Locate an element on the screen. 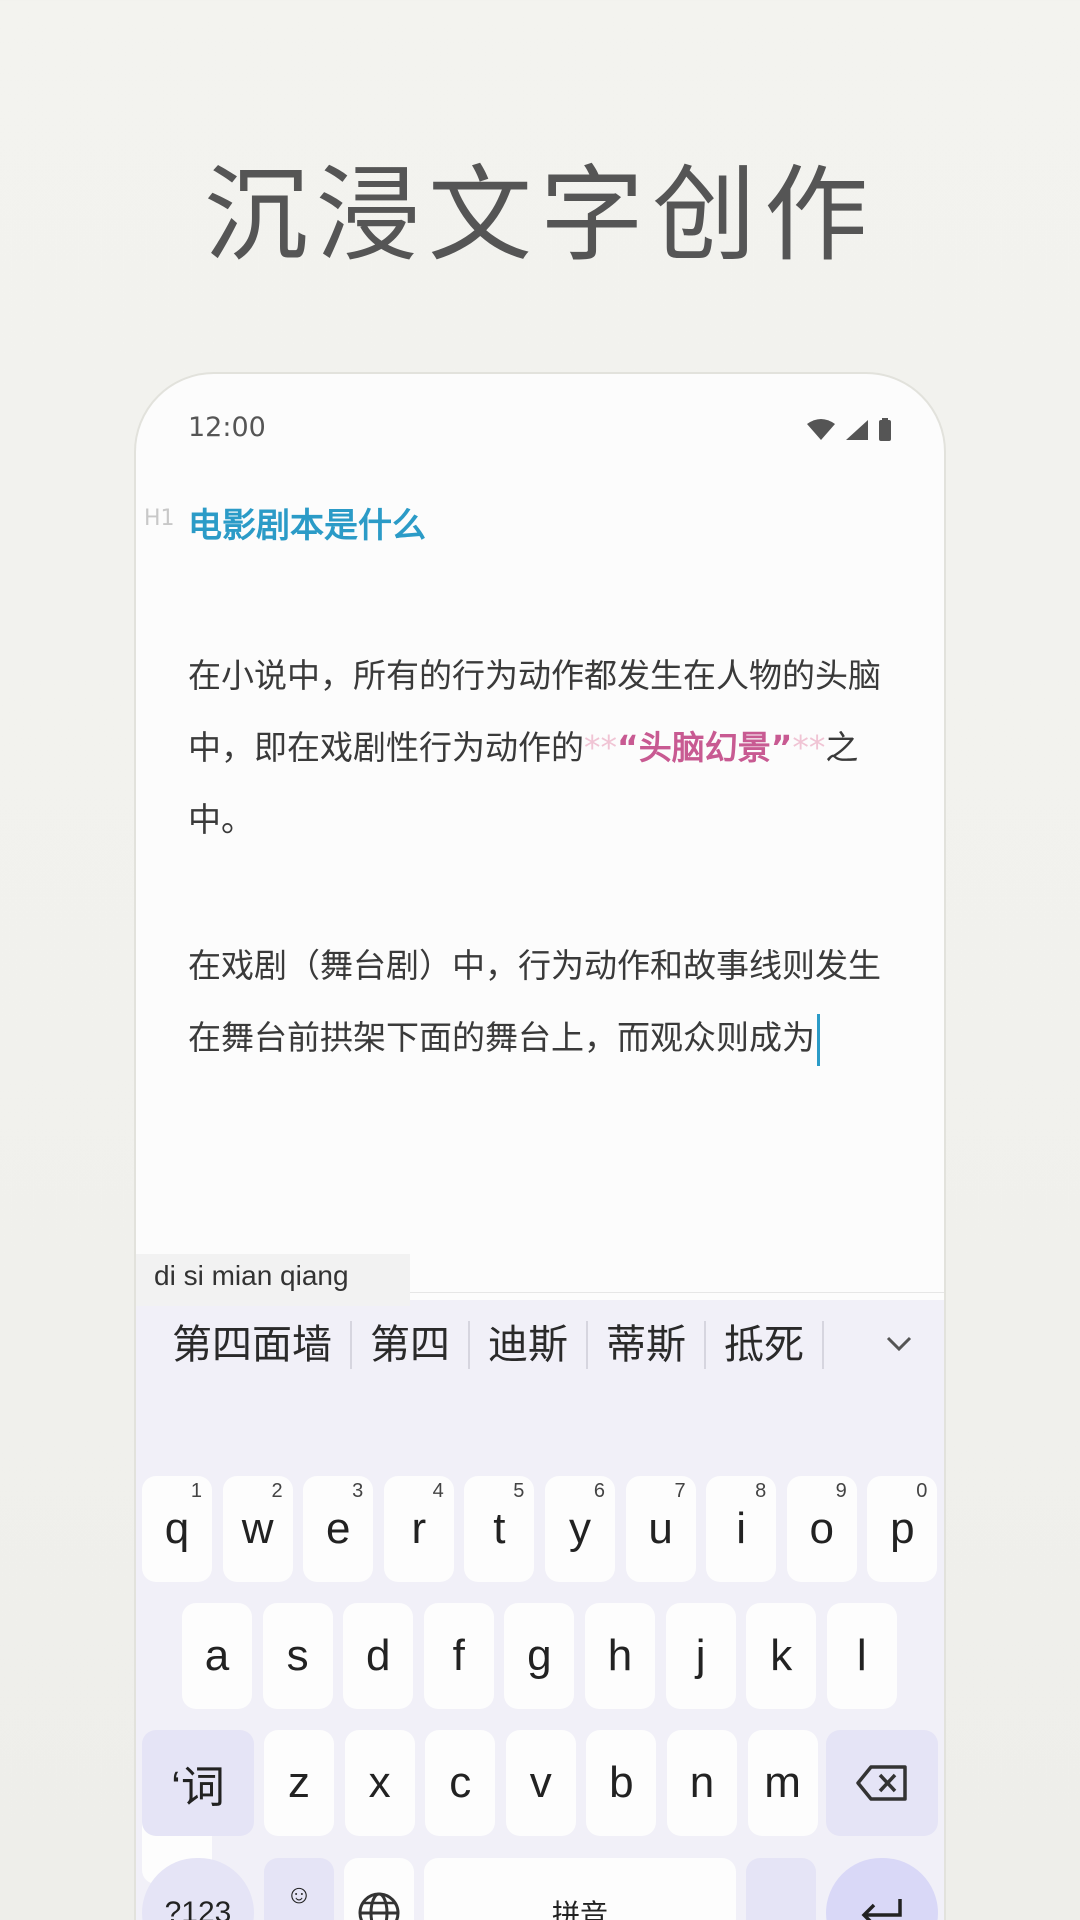 The height and width of the screenshot is (1920, 1080). key-number-hint: 5 is located at coordinates (519, 1491).